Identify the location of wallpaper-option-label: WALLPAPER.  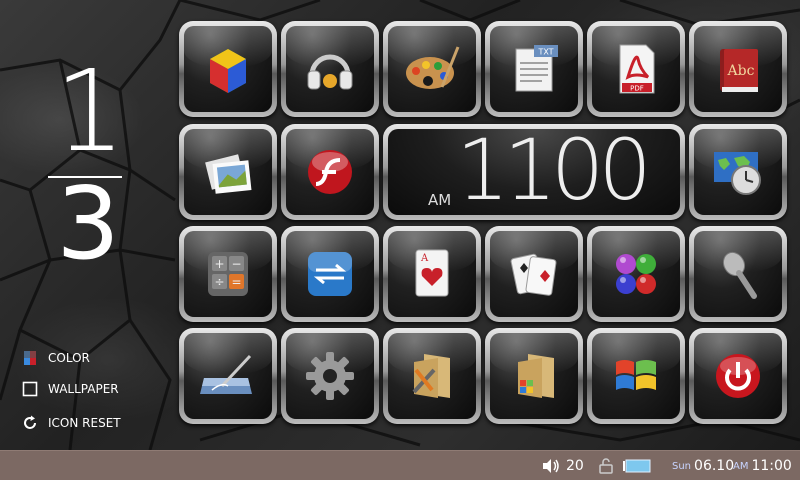
(83, 389).